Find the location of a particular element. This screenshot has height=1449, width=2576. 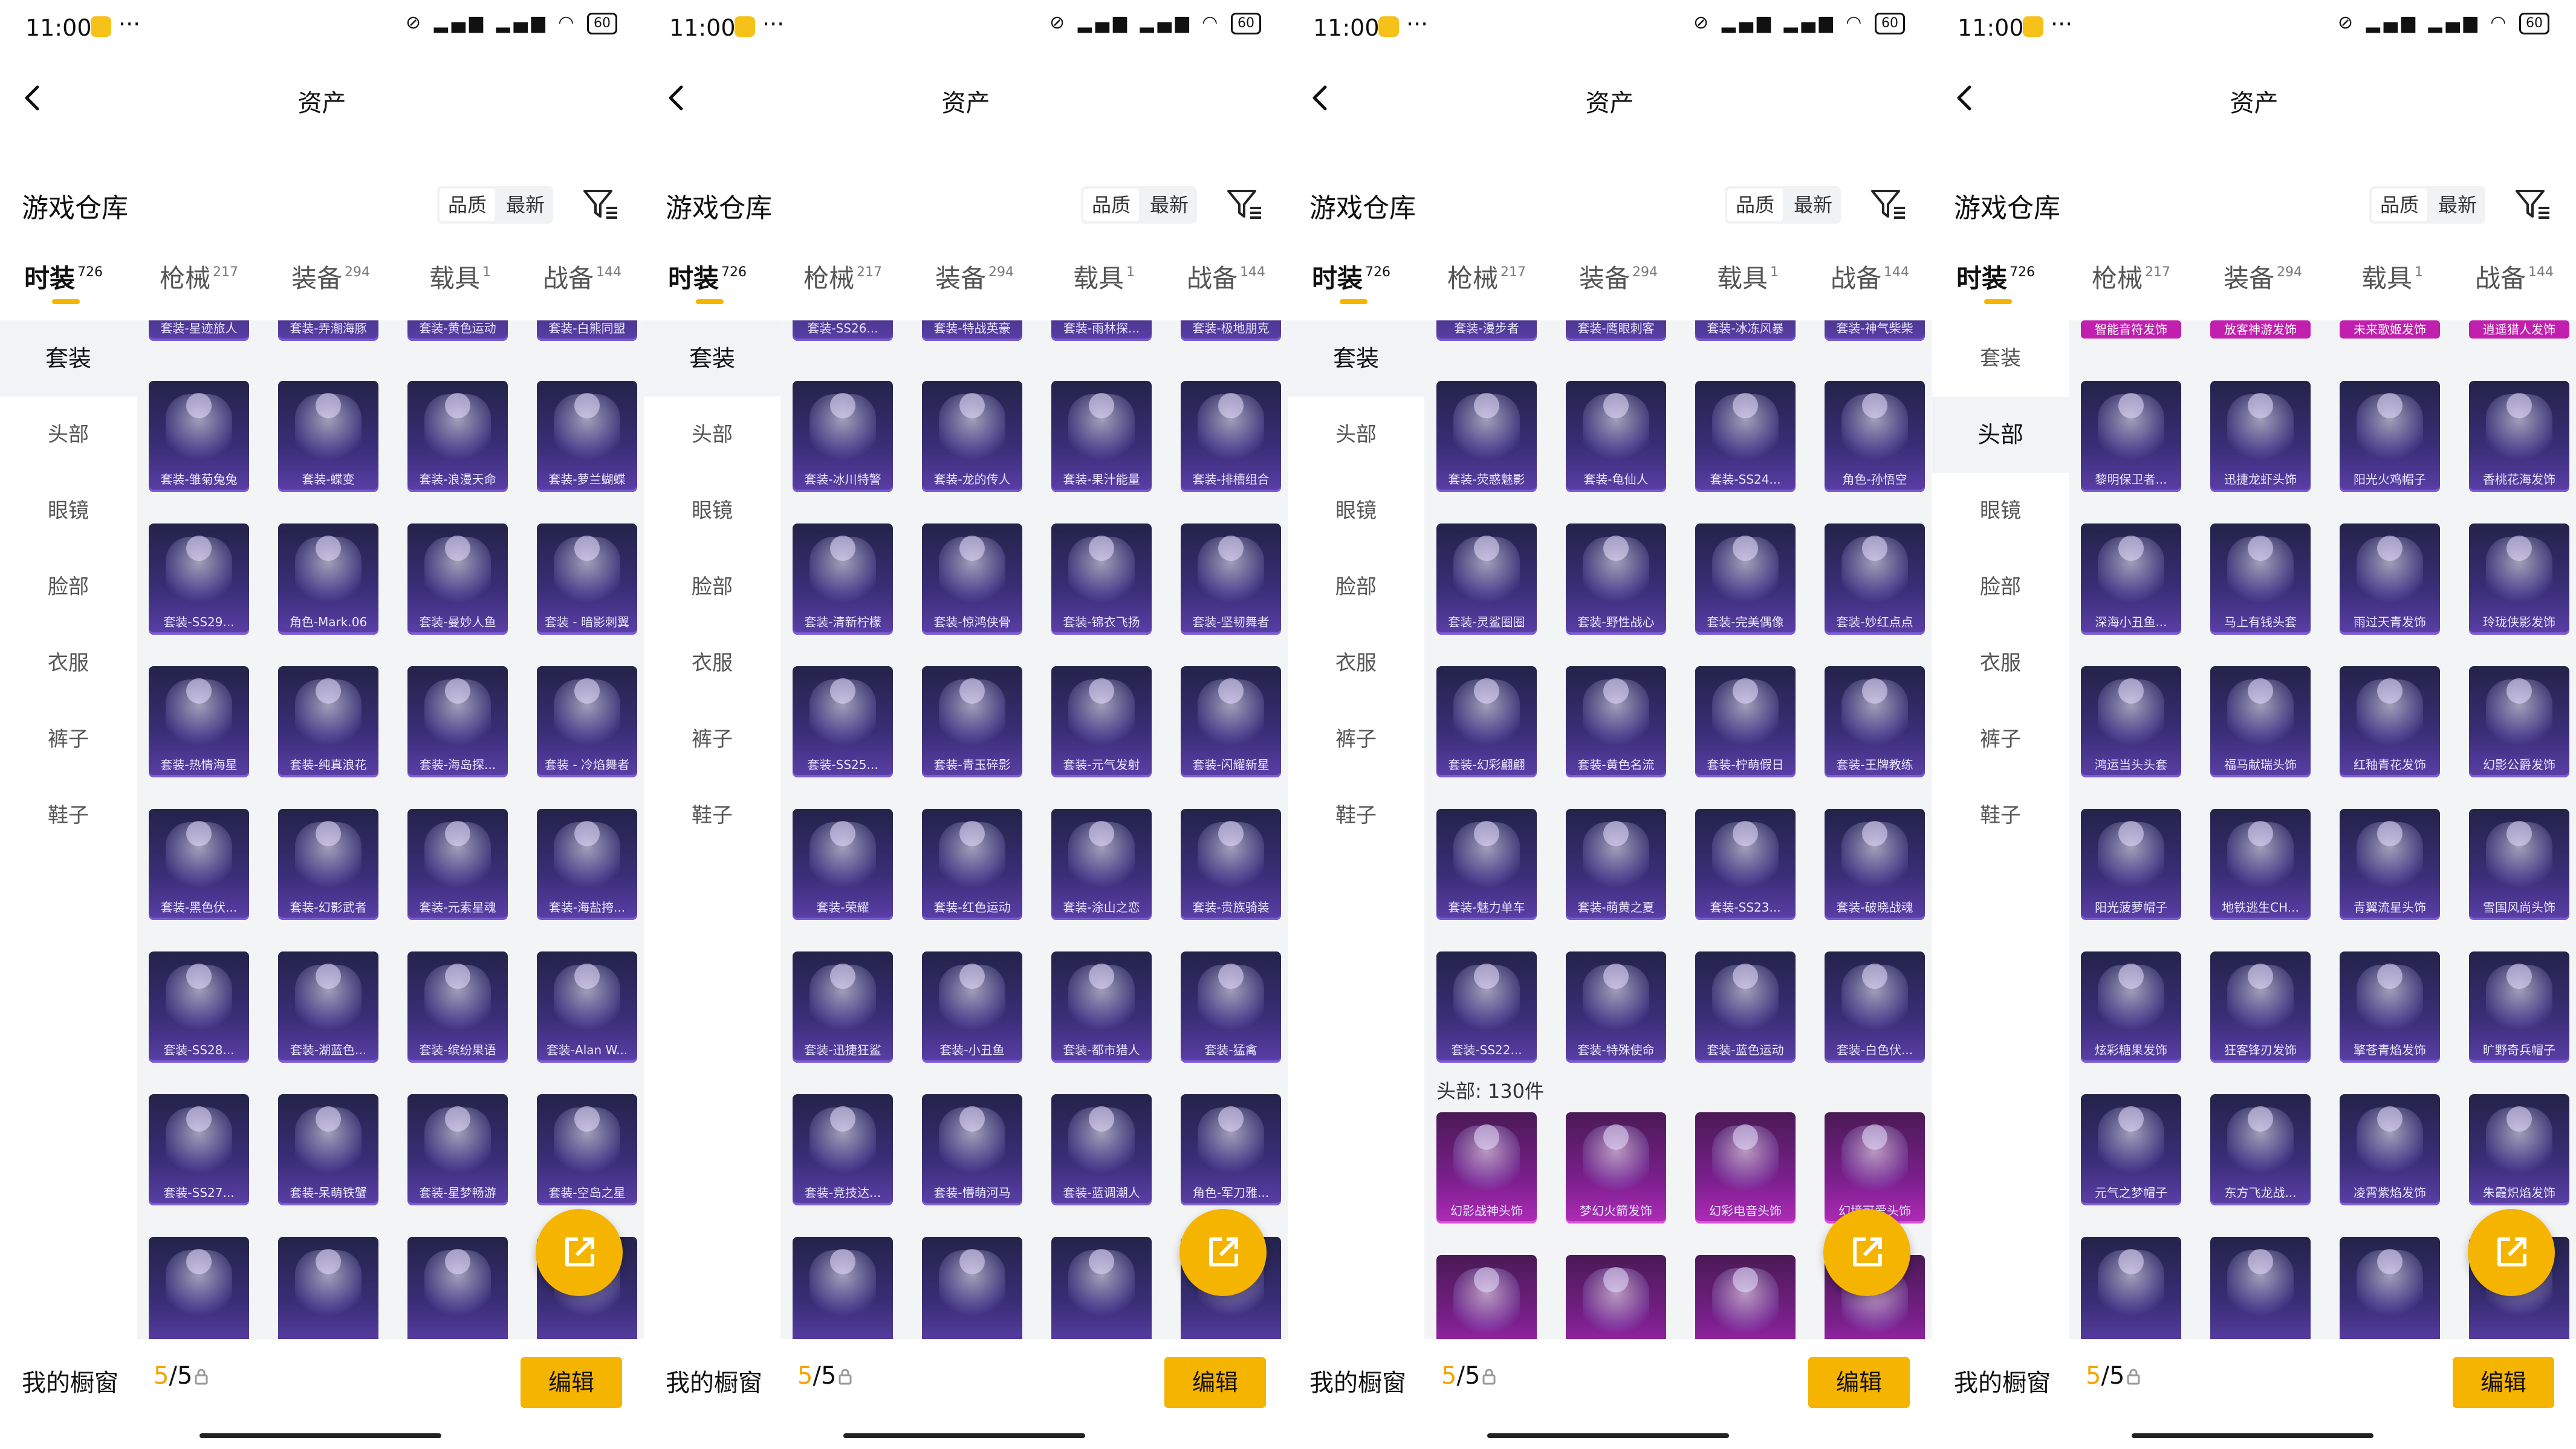

edit-button: 编辑 is located at coordinates (572, 1382).